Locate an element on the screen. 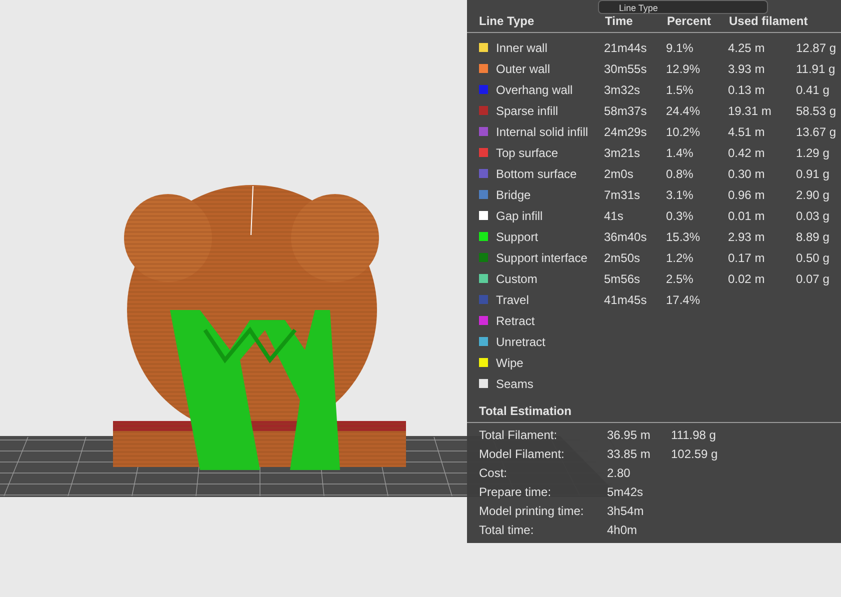 The height and width of the screenshot is (597, 841). line-type-label: Gap infill is located at coordinates (520, 215).